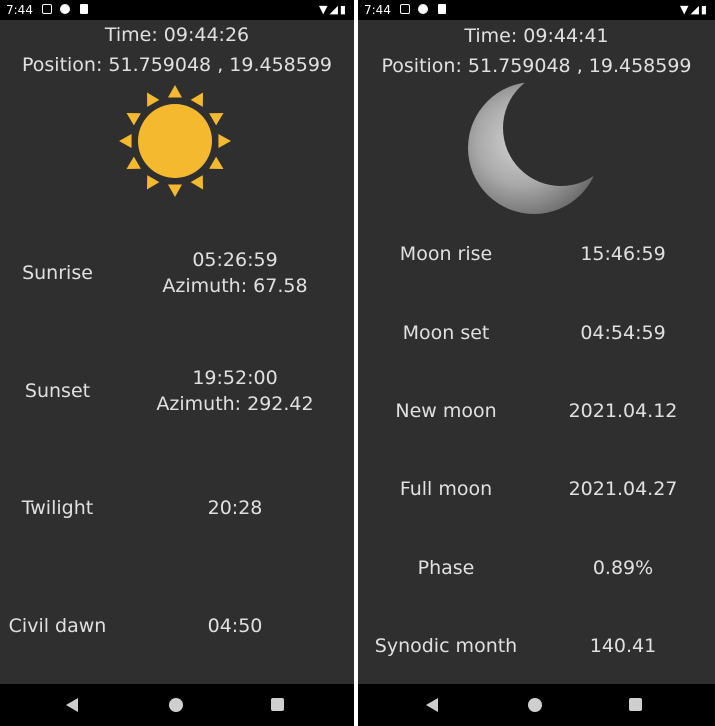 The image size is (715, 726). Describe the element at coordinates (536, 36) in the screenshot. I see `time-line: Time: 09:44:41` at that location.